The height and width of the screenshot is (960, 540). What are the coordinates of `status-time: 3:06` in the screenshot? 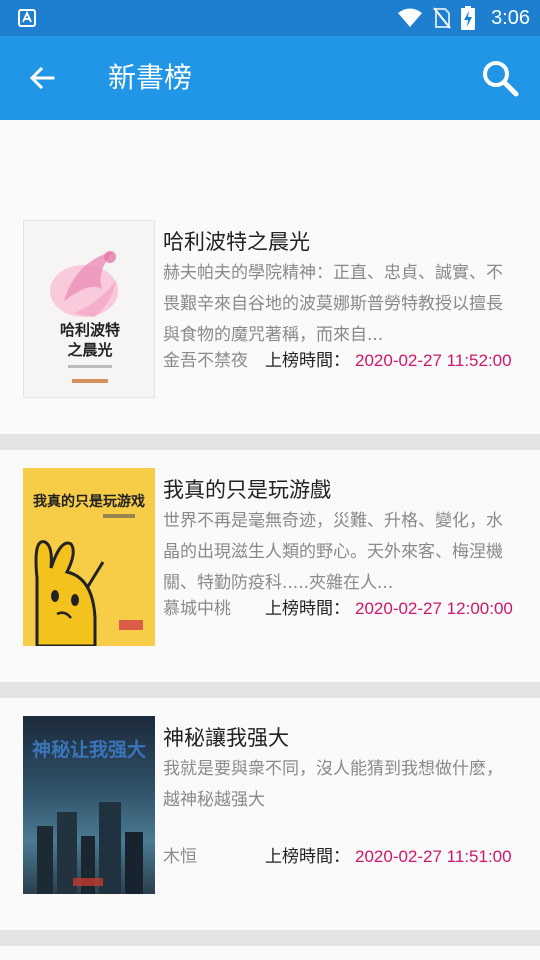 It's located at (510, 17).